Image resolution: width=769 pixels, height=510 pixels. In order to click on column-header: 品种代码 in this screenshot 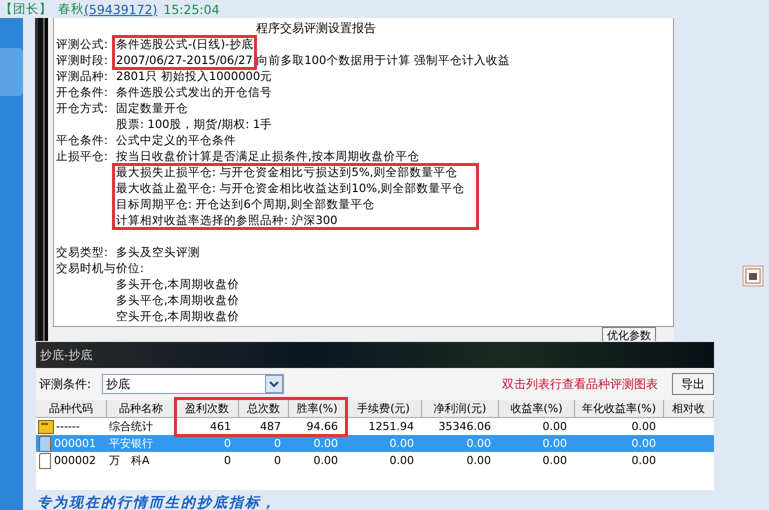, I will do `click(71, 409)`.